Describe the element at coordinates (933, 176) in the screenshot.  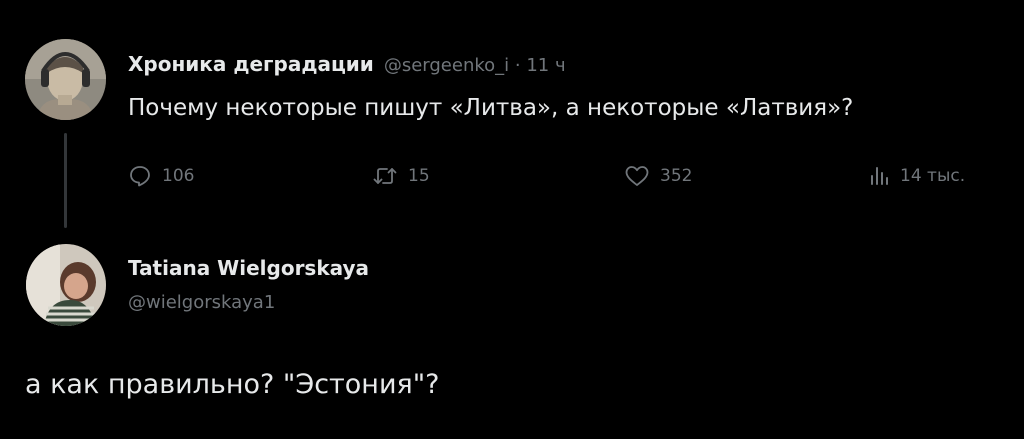
I see `views-count: 14 тыс.` at that location.